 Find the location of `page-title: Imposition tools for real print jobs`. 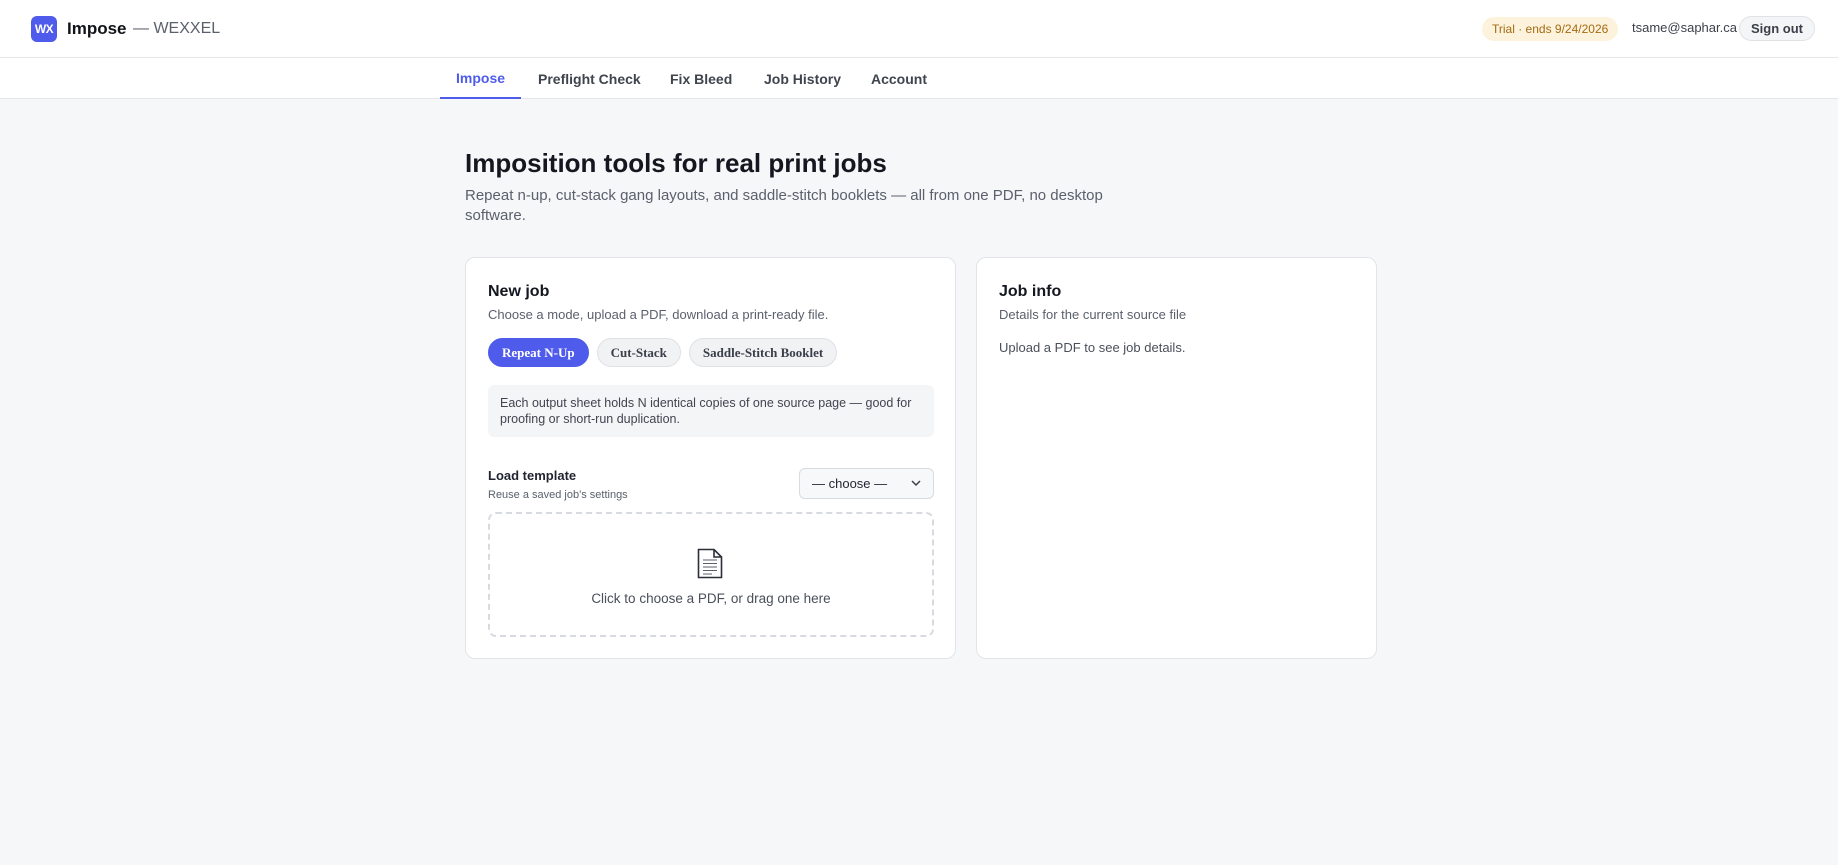

page-title: Imposition tools for real print jobs is located at coordinates (676, 163).